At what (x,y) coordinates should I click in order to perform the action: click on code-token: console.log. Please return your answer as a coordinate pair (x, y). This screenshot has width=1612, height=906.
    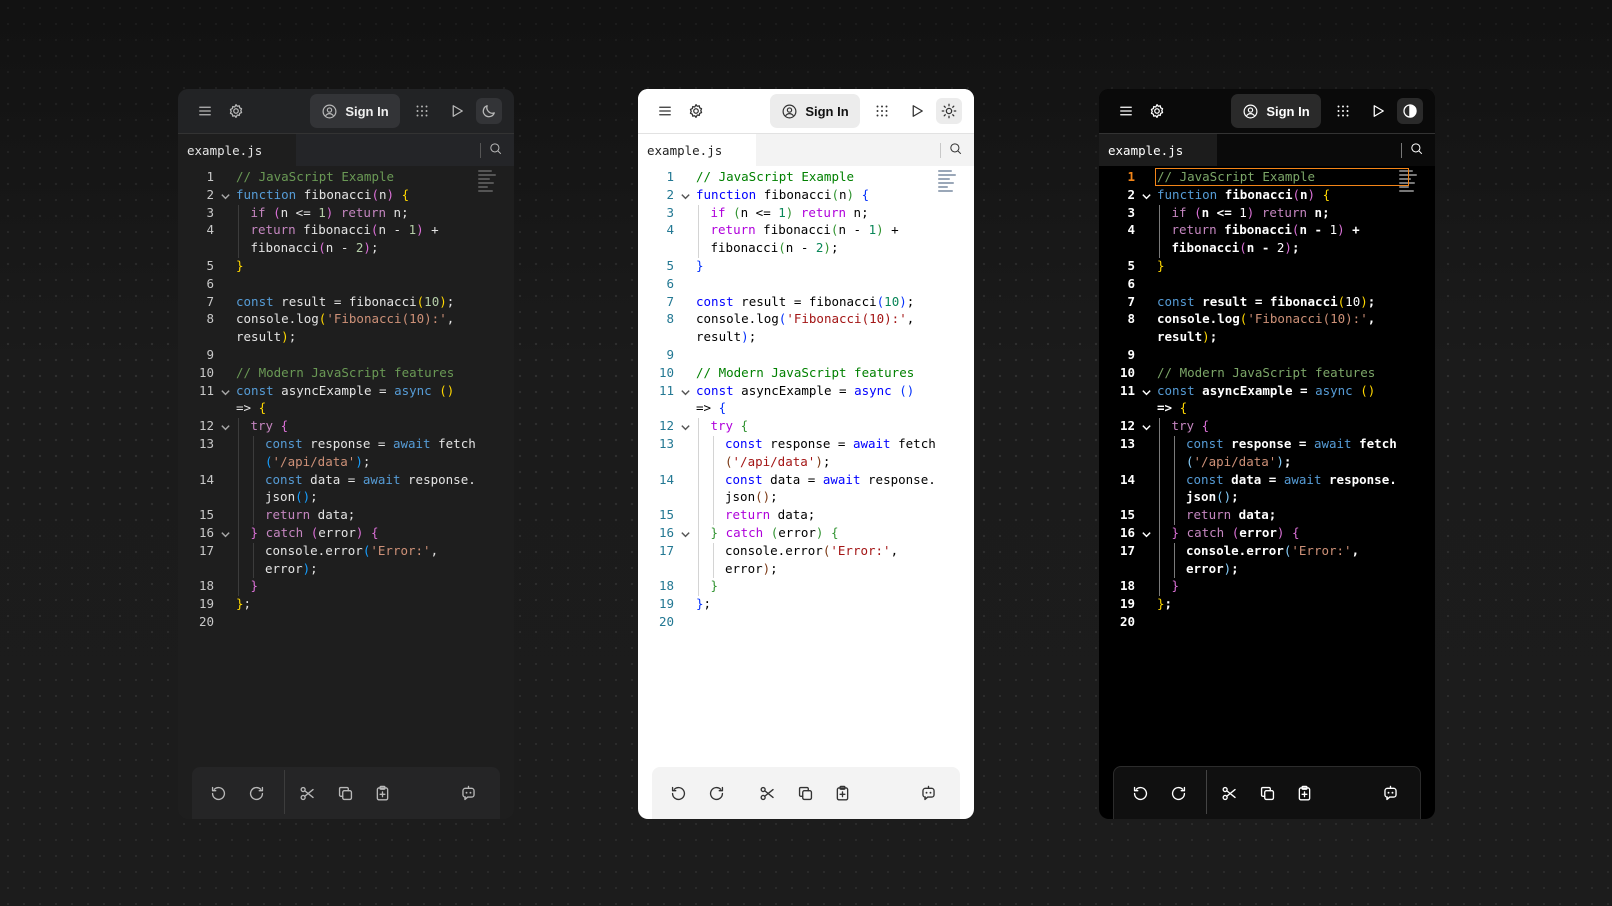
    Looking at the image, I should click on (1198, 319).